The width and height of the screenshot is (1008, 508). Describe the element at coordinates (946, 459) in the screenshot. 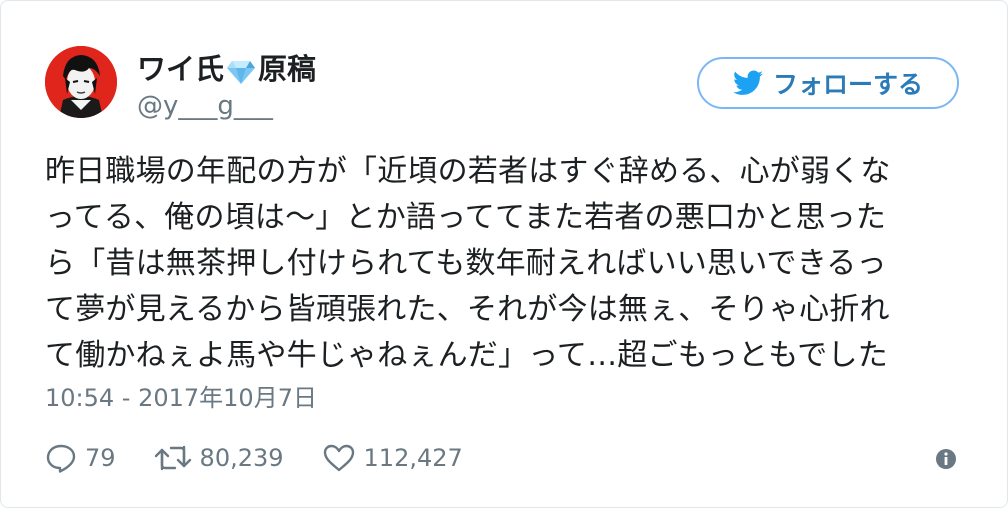

I see `info-icon` at that location.